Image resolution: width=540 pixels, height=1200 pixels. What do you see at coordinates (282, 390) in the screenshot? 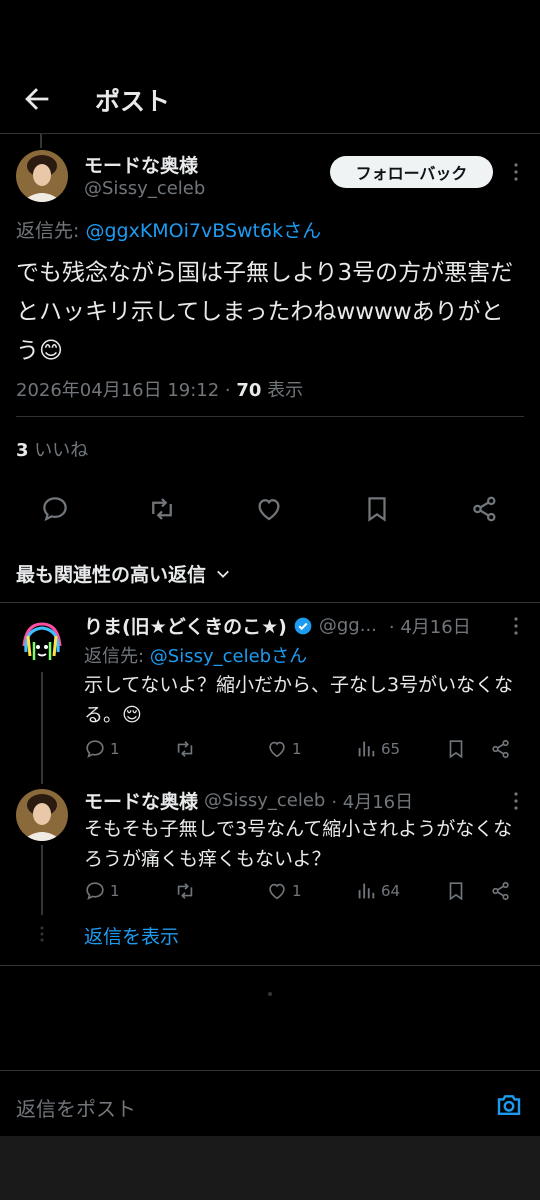
I see `views-label: 表示` at bounding box center [282, 390].